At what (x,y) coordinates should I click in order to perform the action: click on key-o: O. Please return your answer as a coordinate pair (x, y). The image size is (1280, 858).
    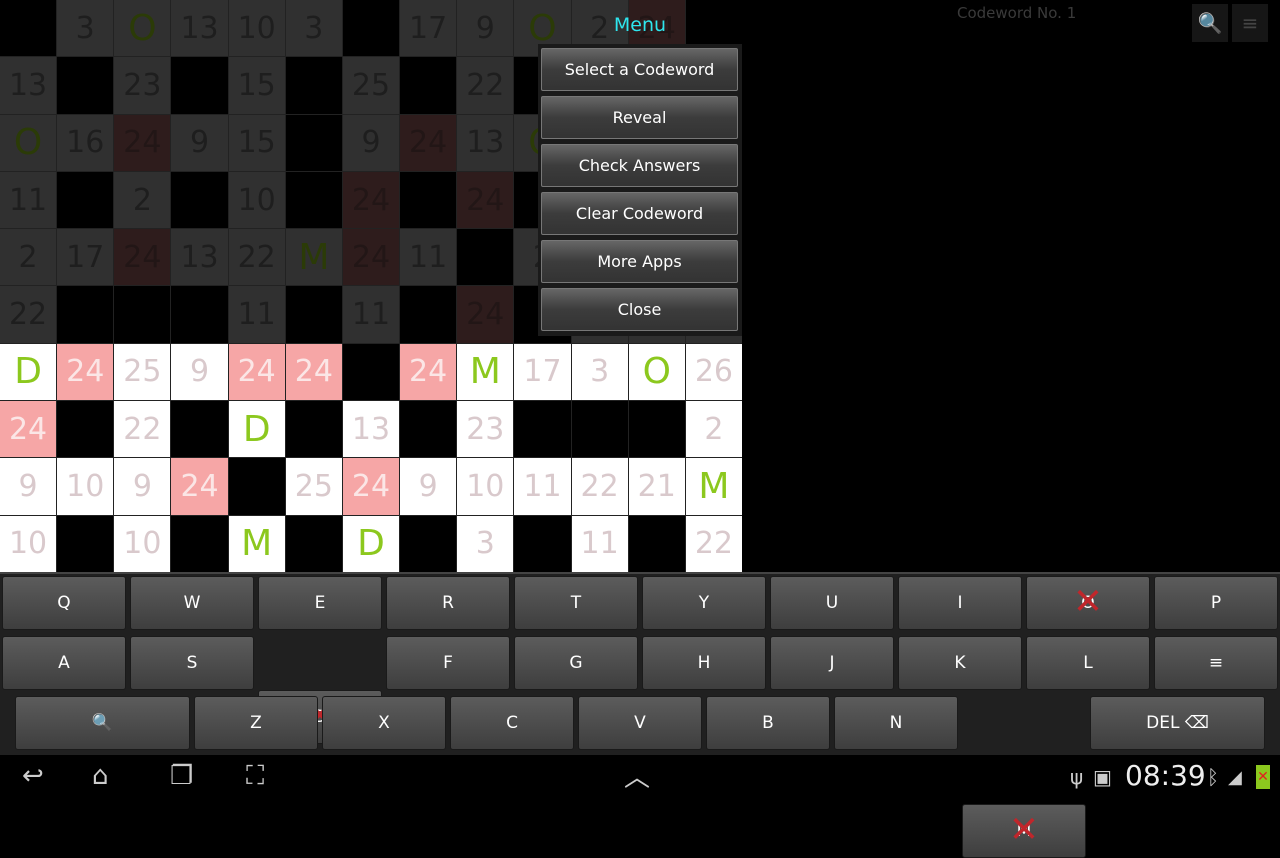
    Looking at the image, I should click on (1088, 603).